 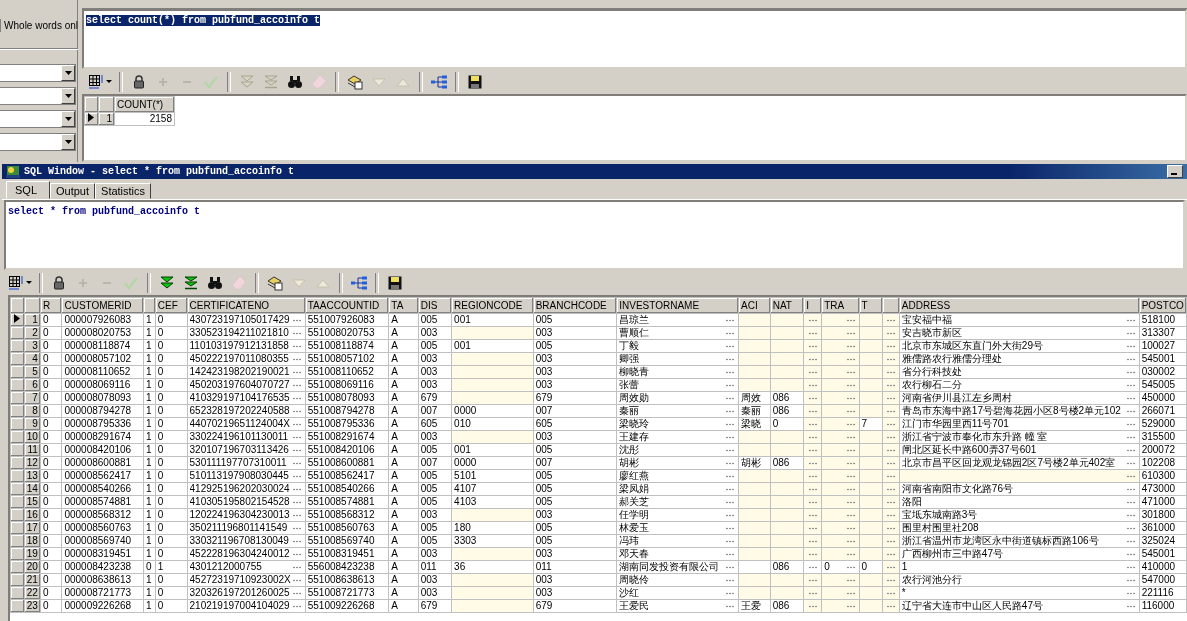 I want to click on column-header: TAACCOUNTID, so click(x=347, y=305).